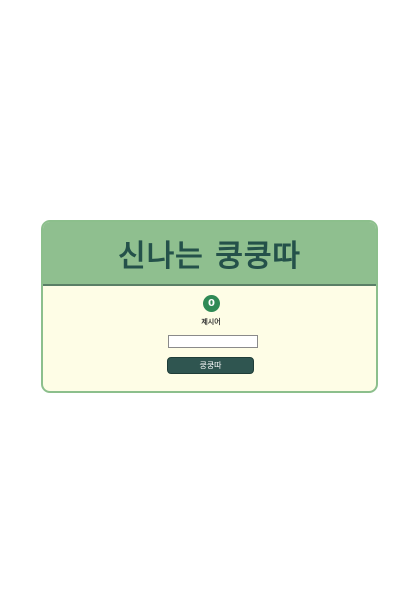  What do you see at coordinates (210, 365) in the screenshot?
I see `submit-button: 쿵쿵따` at bounding box center [210, 365].